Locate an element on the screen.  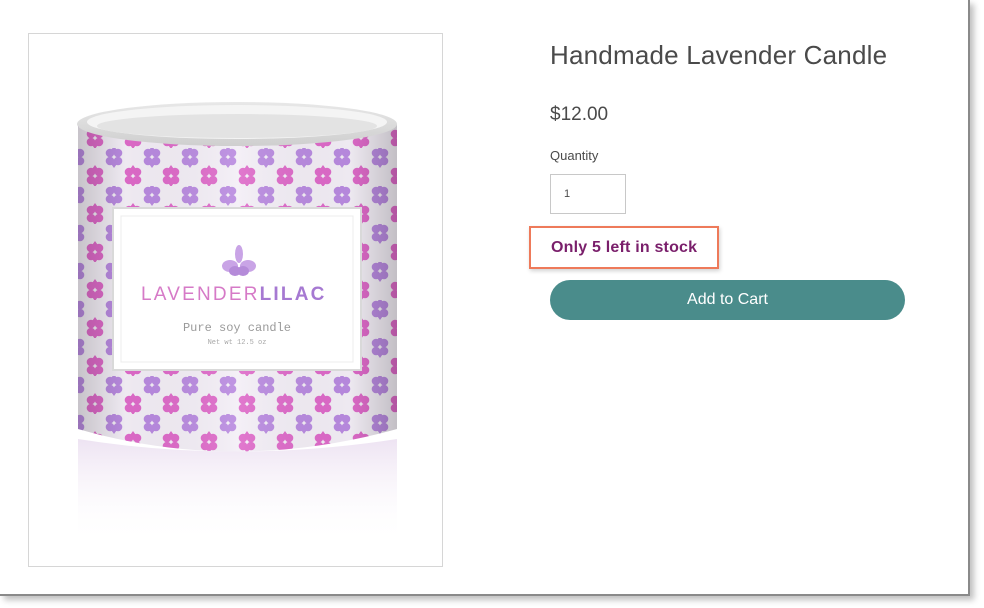
product-title: Handmade Lavender Candle is located at coordinates (719, 55).